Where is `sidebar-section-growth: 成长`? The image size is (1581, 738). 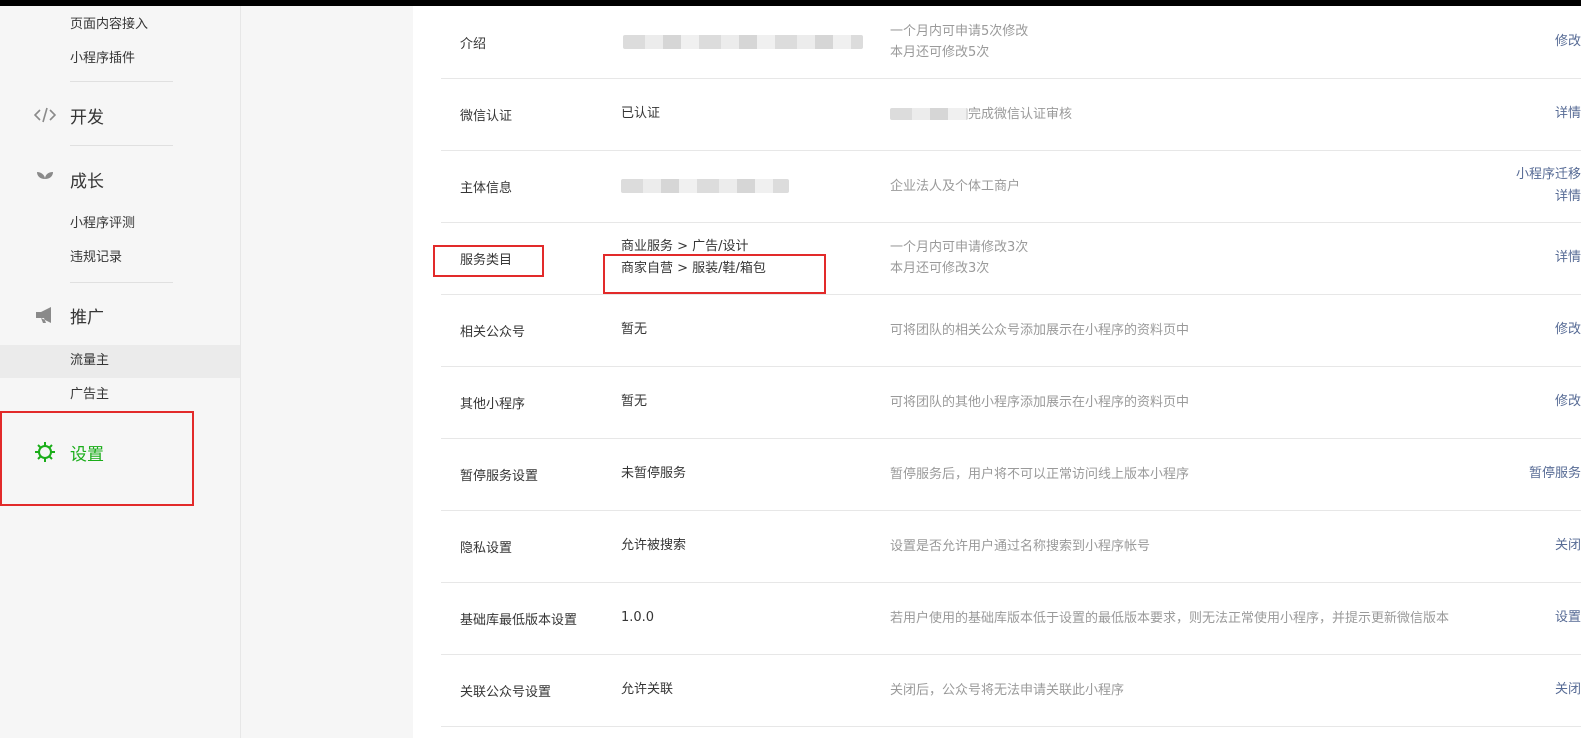 sidebar-section-growth: 成长 is located at coordinates (69, 179).